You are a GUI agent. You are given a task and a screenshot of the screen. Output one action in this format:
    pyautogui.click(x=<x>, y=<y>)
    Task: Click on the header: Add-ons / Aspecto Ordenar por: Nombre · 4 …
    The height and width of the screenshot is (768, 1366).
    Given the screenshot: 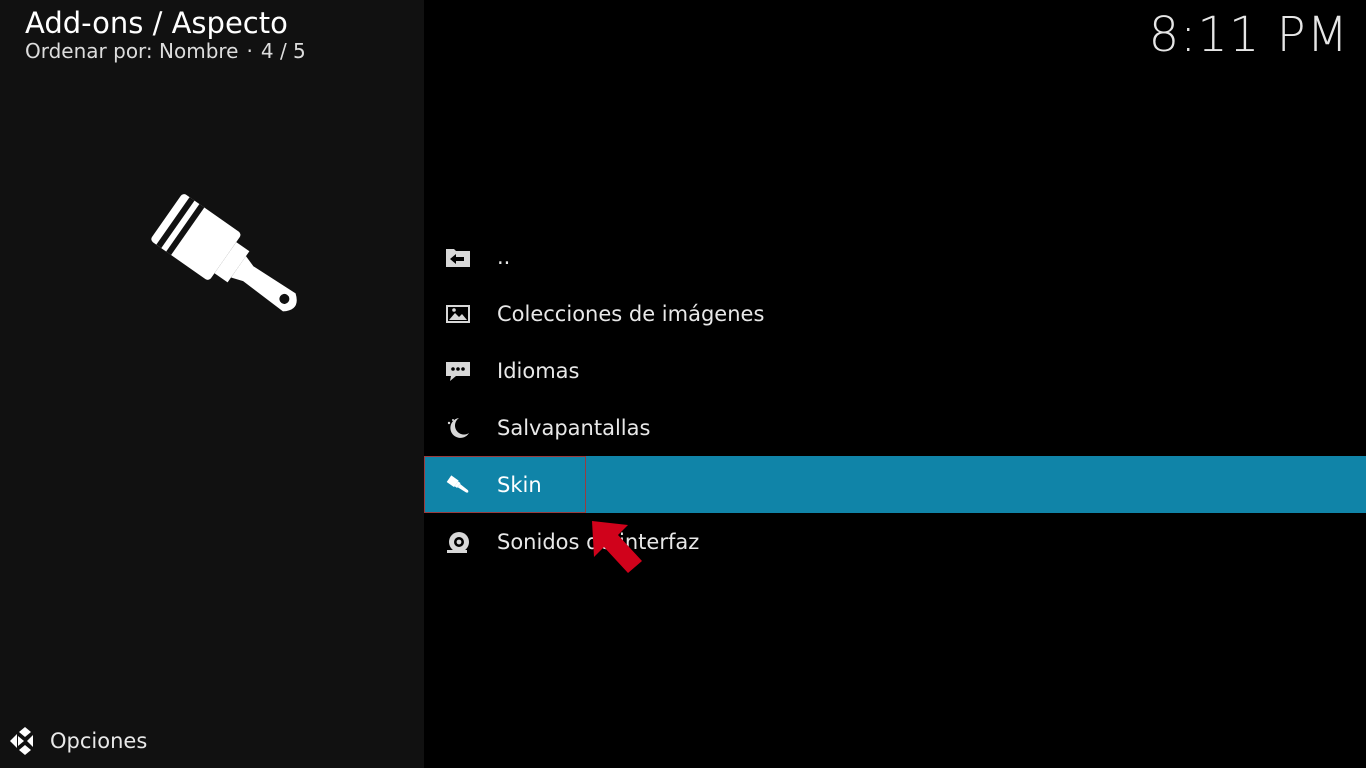 What is the action you would take?
    pyautogui.click(x=165, y=34)
    